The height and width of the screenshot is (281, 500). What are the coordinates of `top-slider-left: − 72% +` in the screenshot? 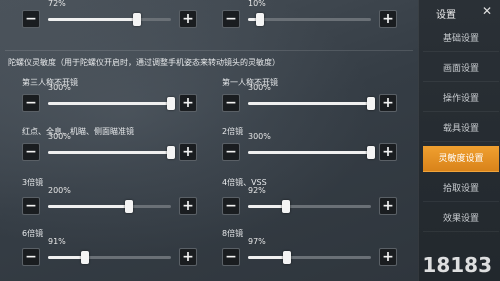 It's located at (109, 15).